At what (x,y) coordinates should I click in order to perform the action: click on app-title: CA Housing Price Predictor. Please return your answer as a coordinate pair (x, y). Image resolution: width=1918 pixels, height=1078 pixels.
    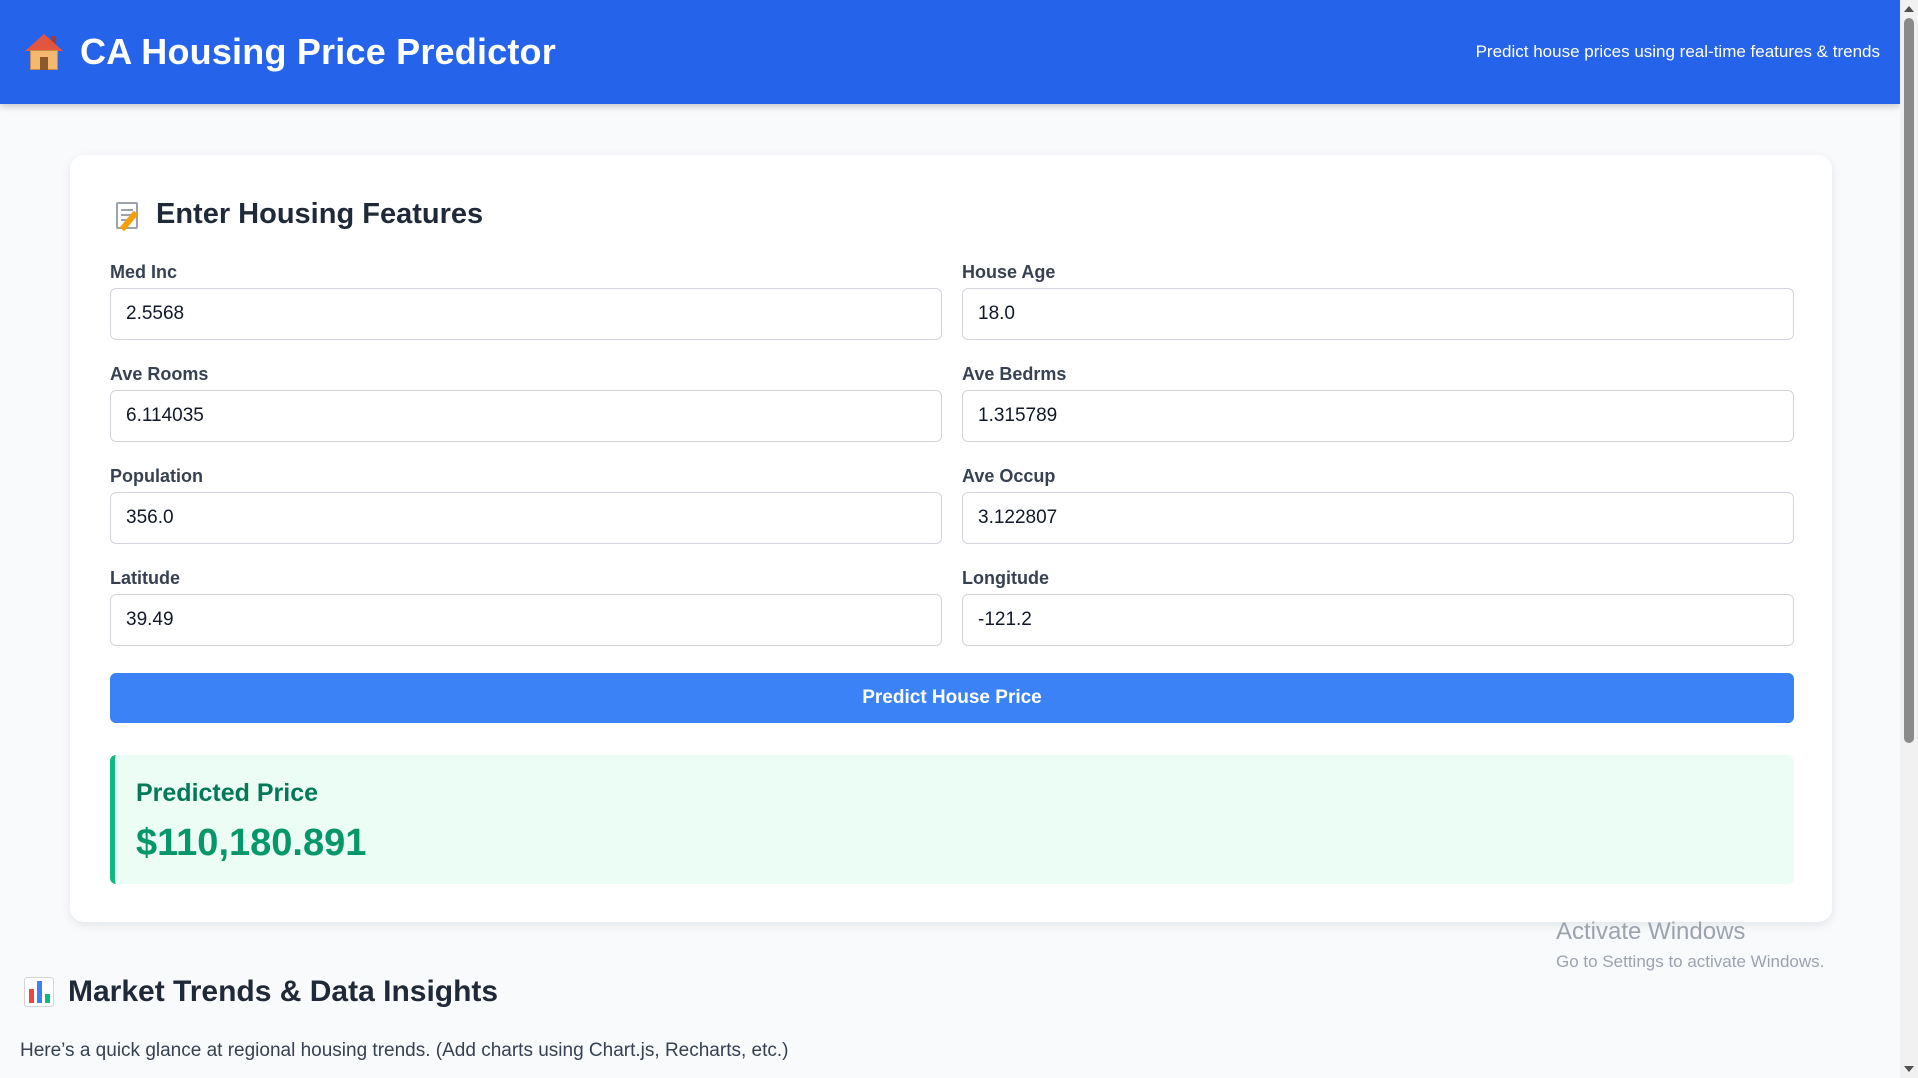
    Looking at the image, I should click on (318, 51).